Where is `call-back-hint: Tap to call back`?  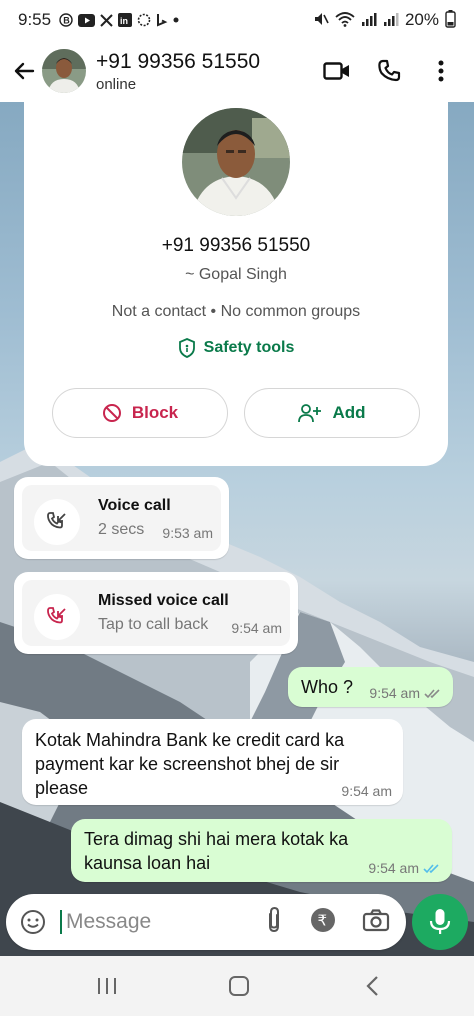 call-back-hint: Tap to call back is located at coordinates (153, 624).